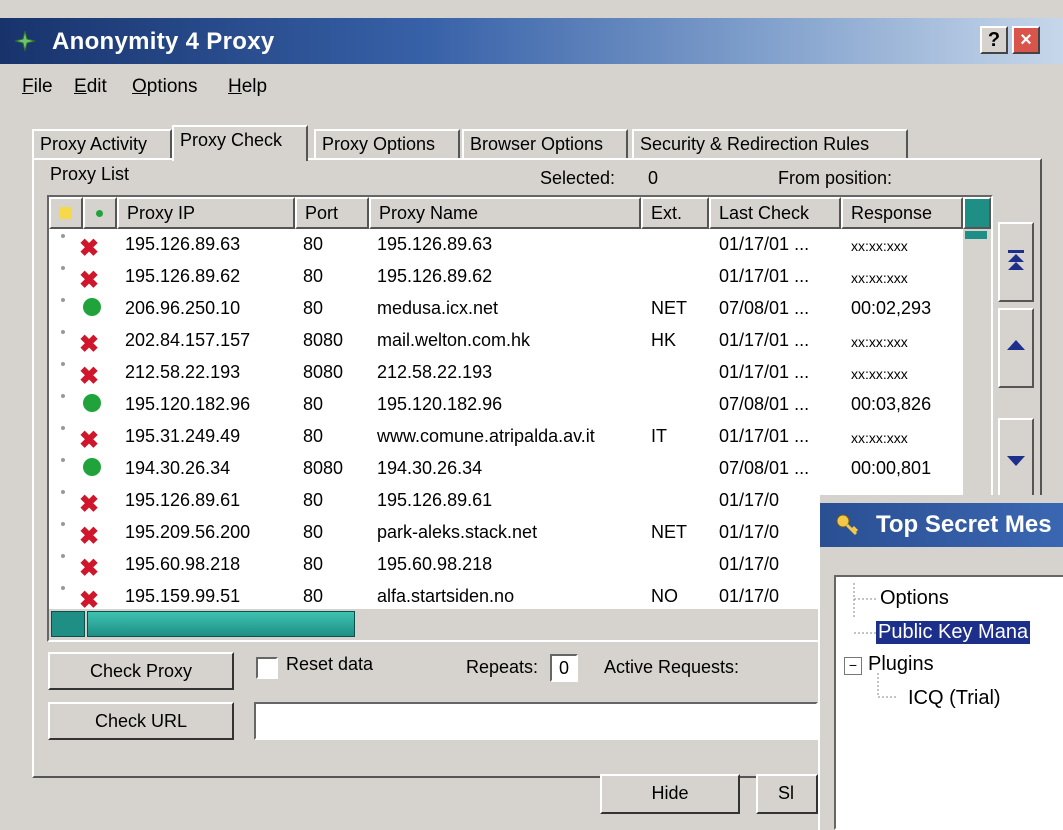 Image resolution: width=1063 pixels, height=830 pixels. I want to click on column-header-response: Response, so click(902, 213).